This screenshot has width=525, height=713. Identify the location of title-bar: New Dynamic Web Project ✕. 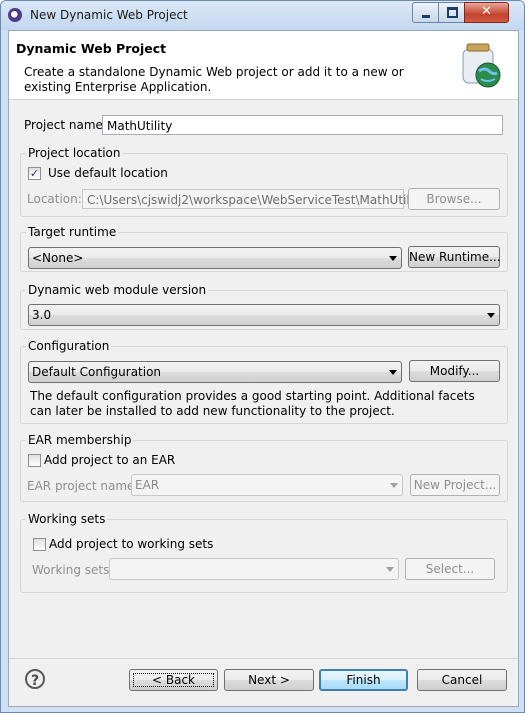
(262, 15).